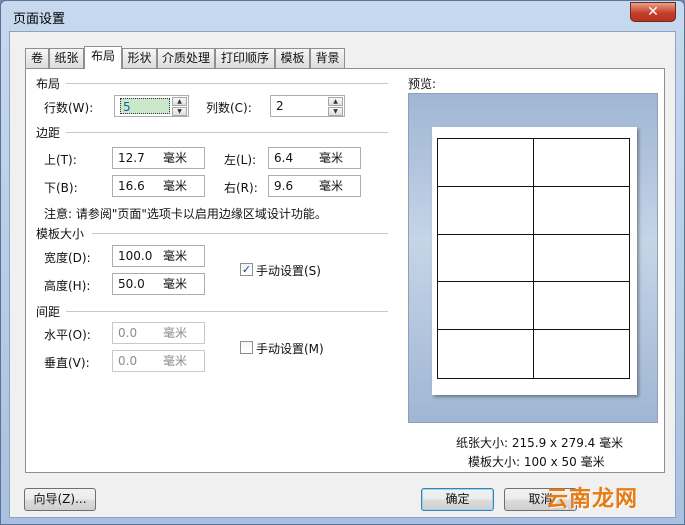 Image resolution: width=685 pixels, height=525 pixels. What do you see at coordinates (241, 188) in the screenshot?
I see `right-margin-label: 右(R):` at bounding box center [241, 188].